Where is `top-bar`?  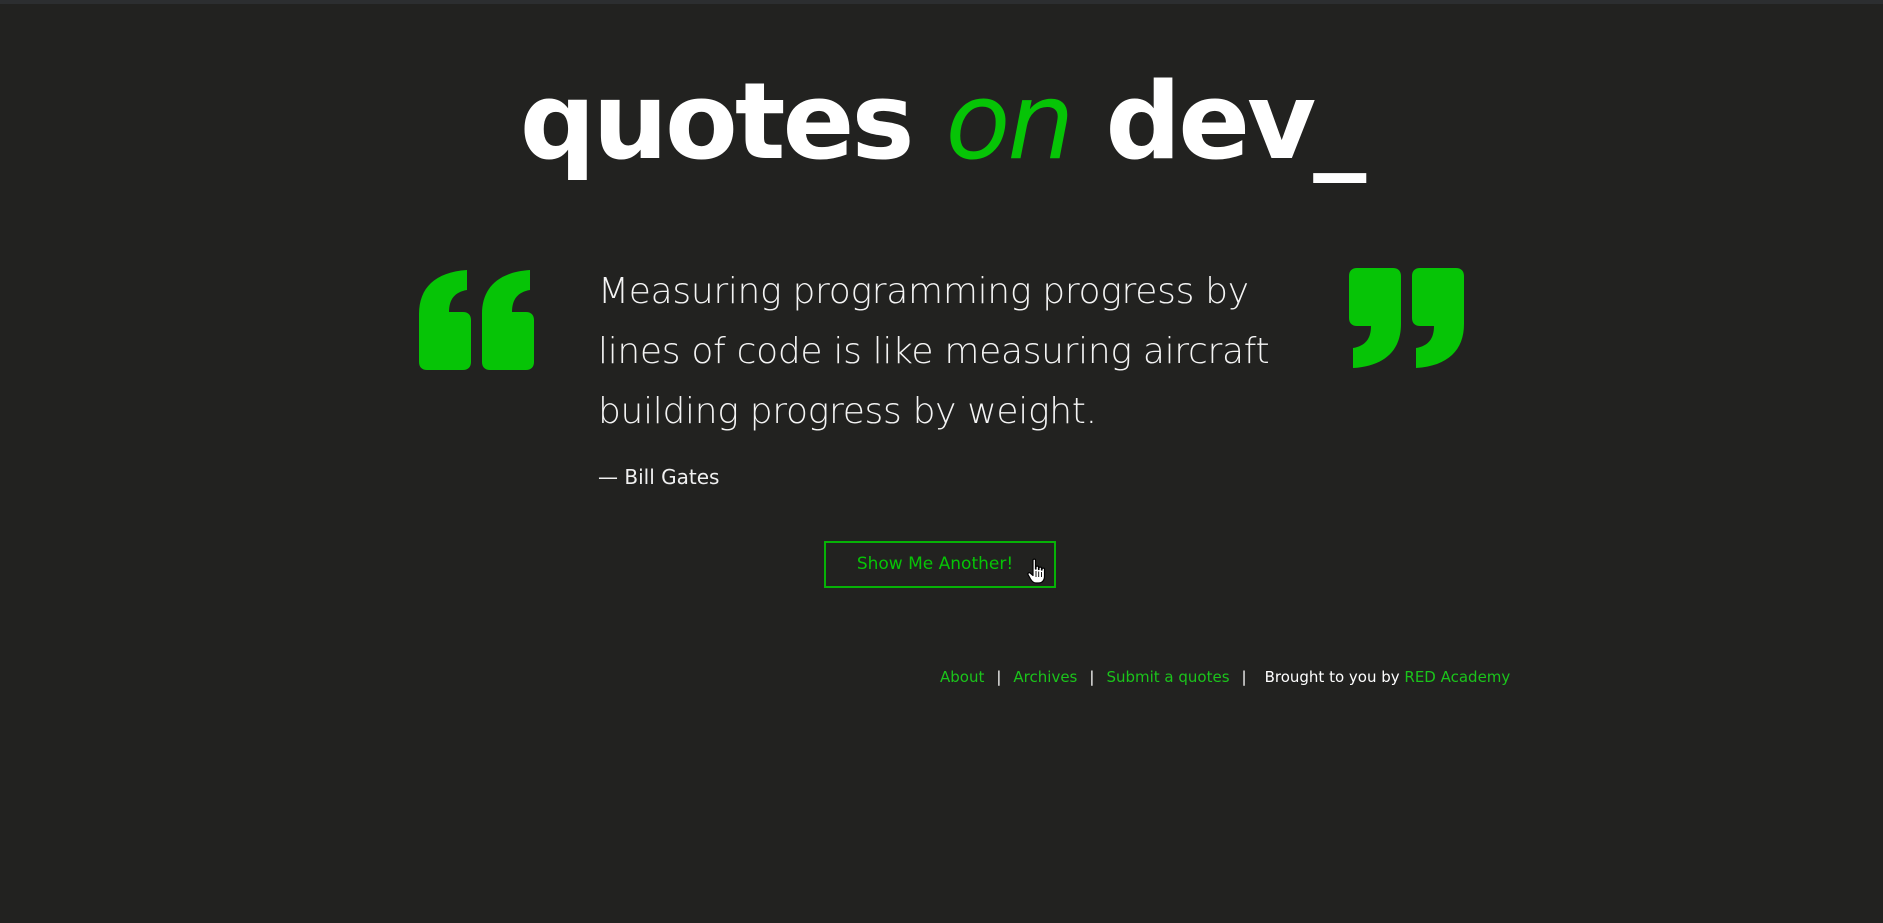 top-bar is located at coordinates (941, 2).